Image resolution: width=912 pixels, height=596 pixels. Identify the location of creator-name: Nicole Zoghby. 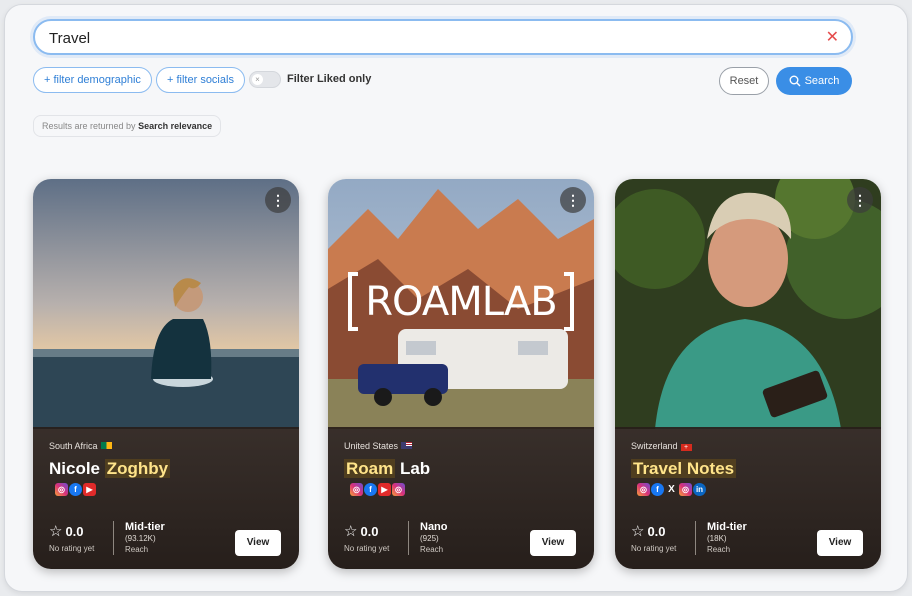
(110, 469).